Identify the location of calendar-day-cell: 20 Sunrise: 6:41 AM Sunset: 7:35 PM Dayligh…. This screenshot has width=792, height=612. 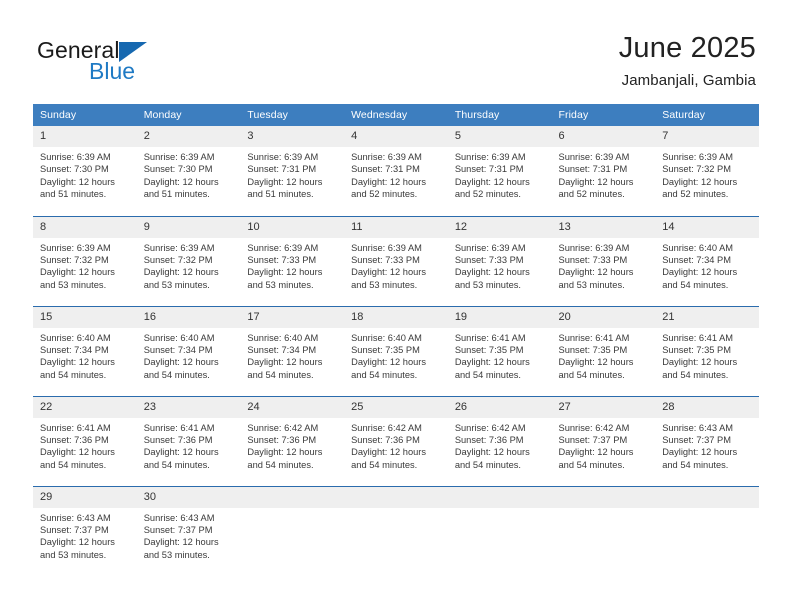
(603, 350).